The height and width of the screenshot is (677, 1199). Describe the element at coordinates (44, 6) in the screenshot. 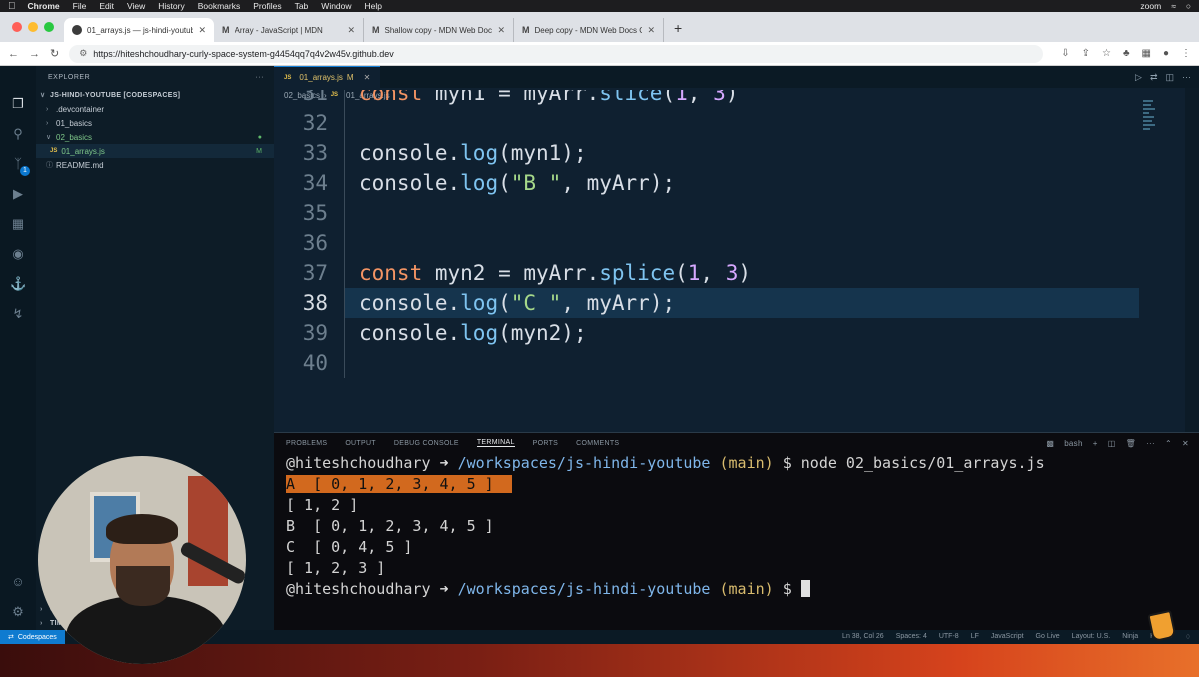

I see `menu-app-chrome: Chrome` at that location.